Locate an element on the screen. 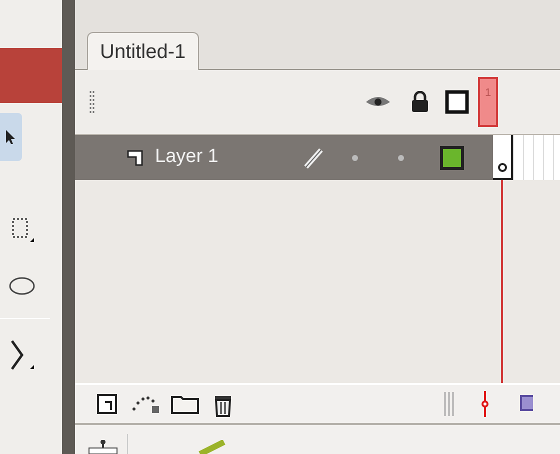 This screenshot has width=560, height=454. document-tab: Untitled-1 is located at coordinates (143, 51).